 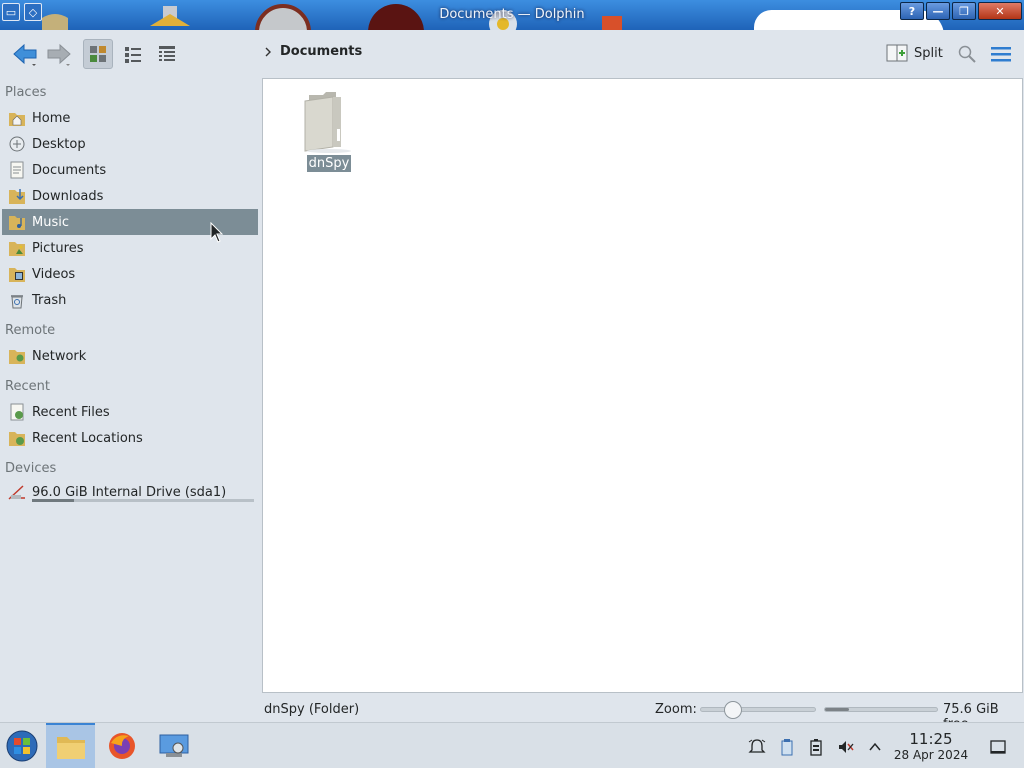 What do you see at coordinates (928, 53) in the screenshot?
I see `split-label: Split` at bounding box center [928, 53].